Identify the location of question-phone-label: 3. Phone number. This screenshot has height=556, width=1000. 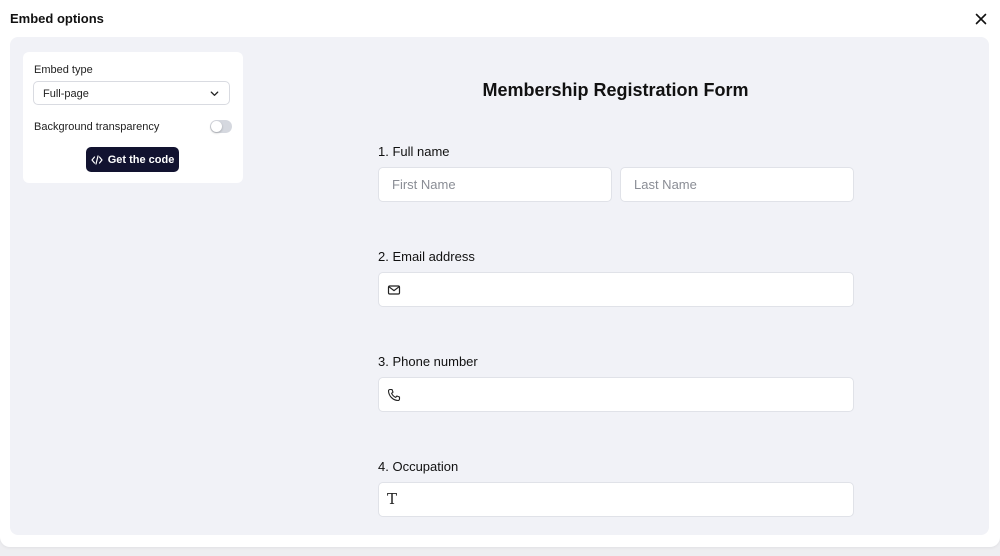
(428, 361).